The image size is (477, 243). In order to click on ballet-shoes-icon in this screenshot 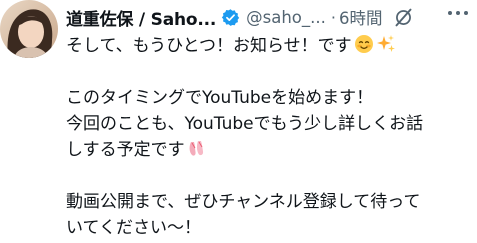, I will do `click(197, 152)`.